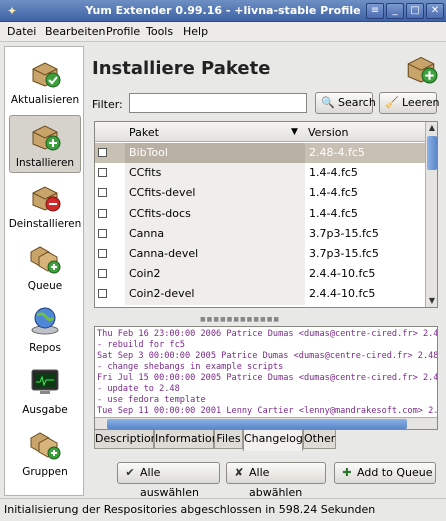 This screenshot has height=521, width=446. I want to click on table-row: CCfits-docs 1.4-4.fc5, so click(260, 213).